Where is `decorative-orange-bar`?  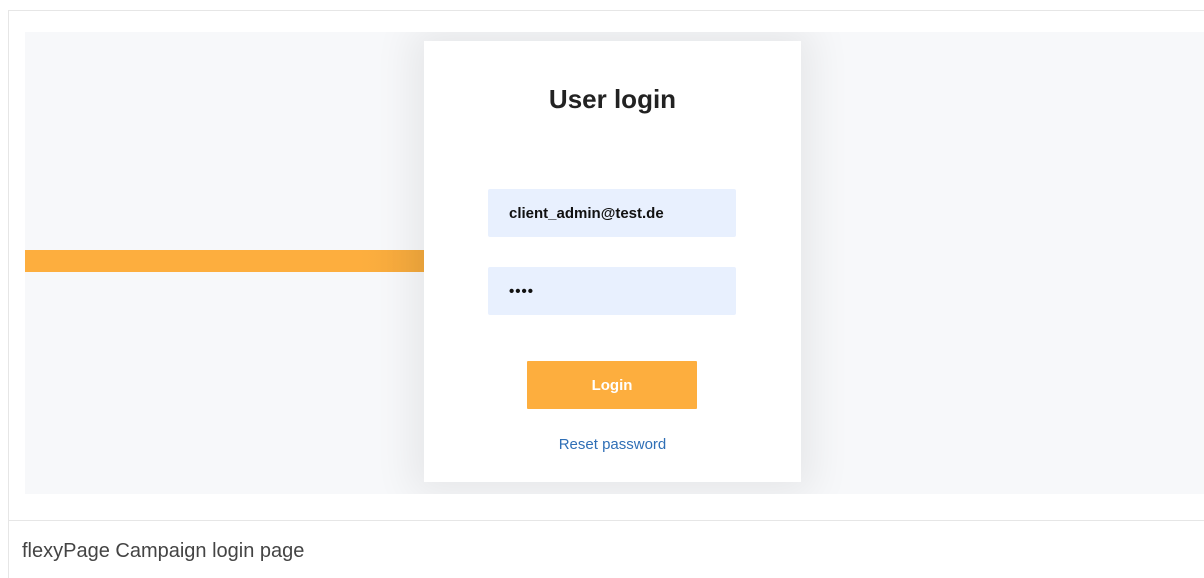 decorative-orange-bar is located at coordinates (235, 261).